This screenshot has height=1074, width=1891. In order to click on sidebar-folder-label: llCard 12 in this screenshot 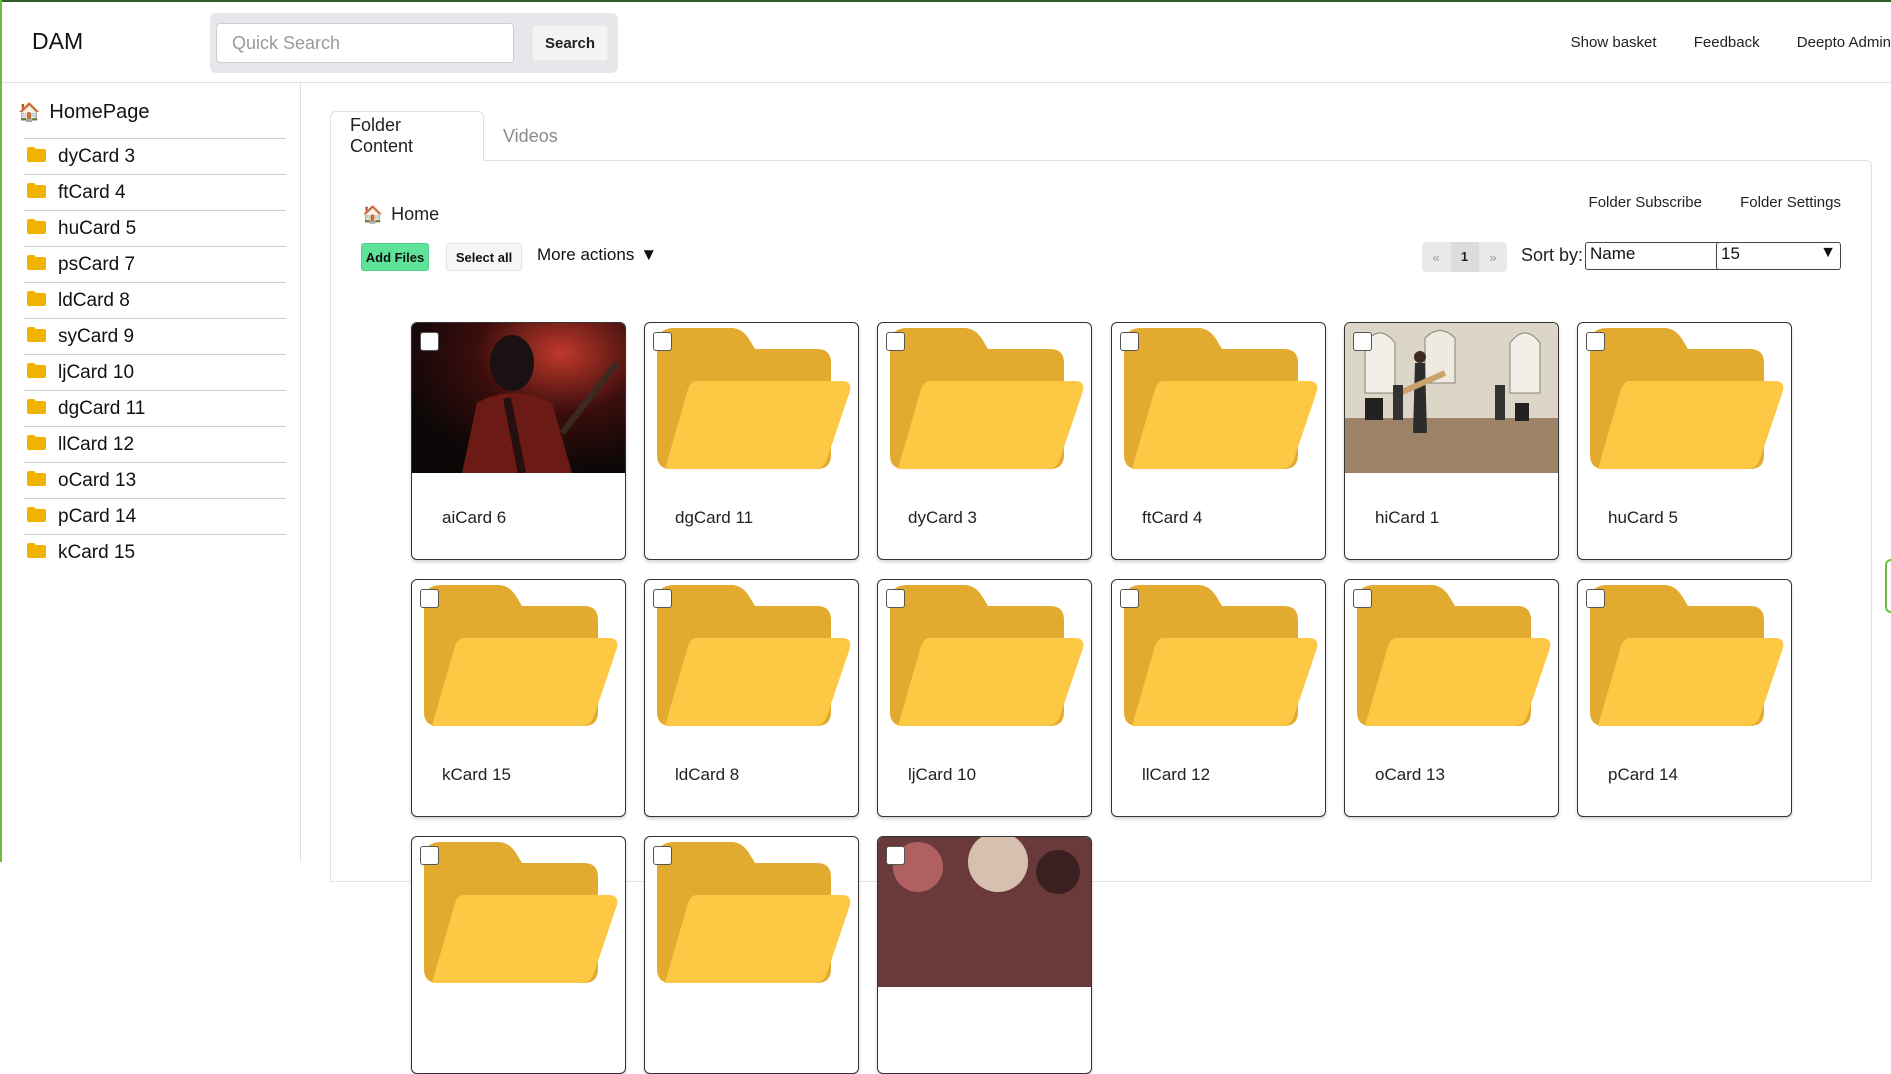, I will do `click(96, 444)`.